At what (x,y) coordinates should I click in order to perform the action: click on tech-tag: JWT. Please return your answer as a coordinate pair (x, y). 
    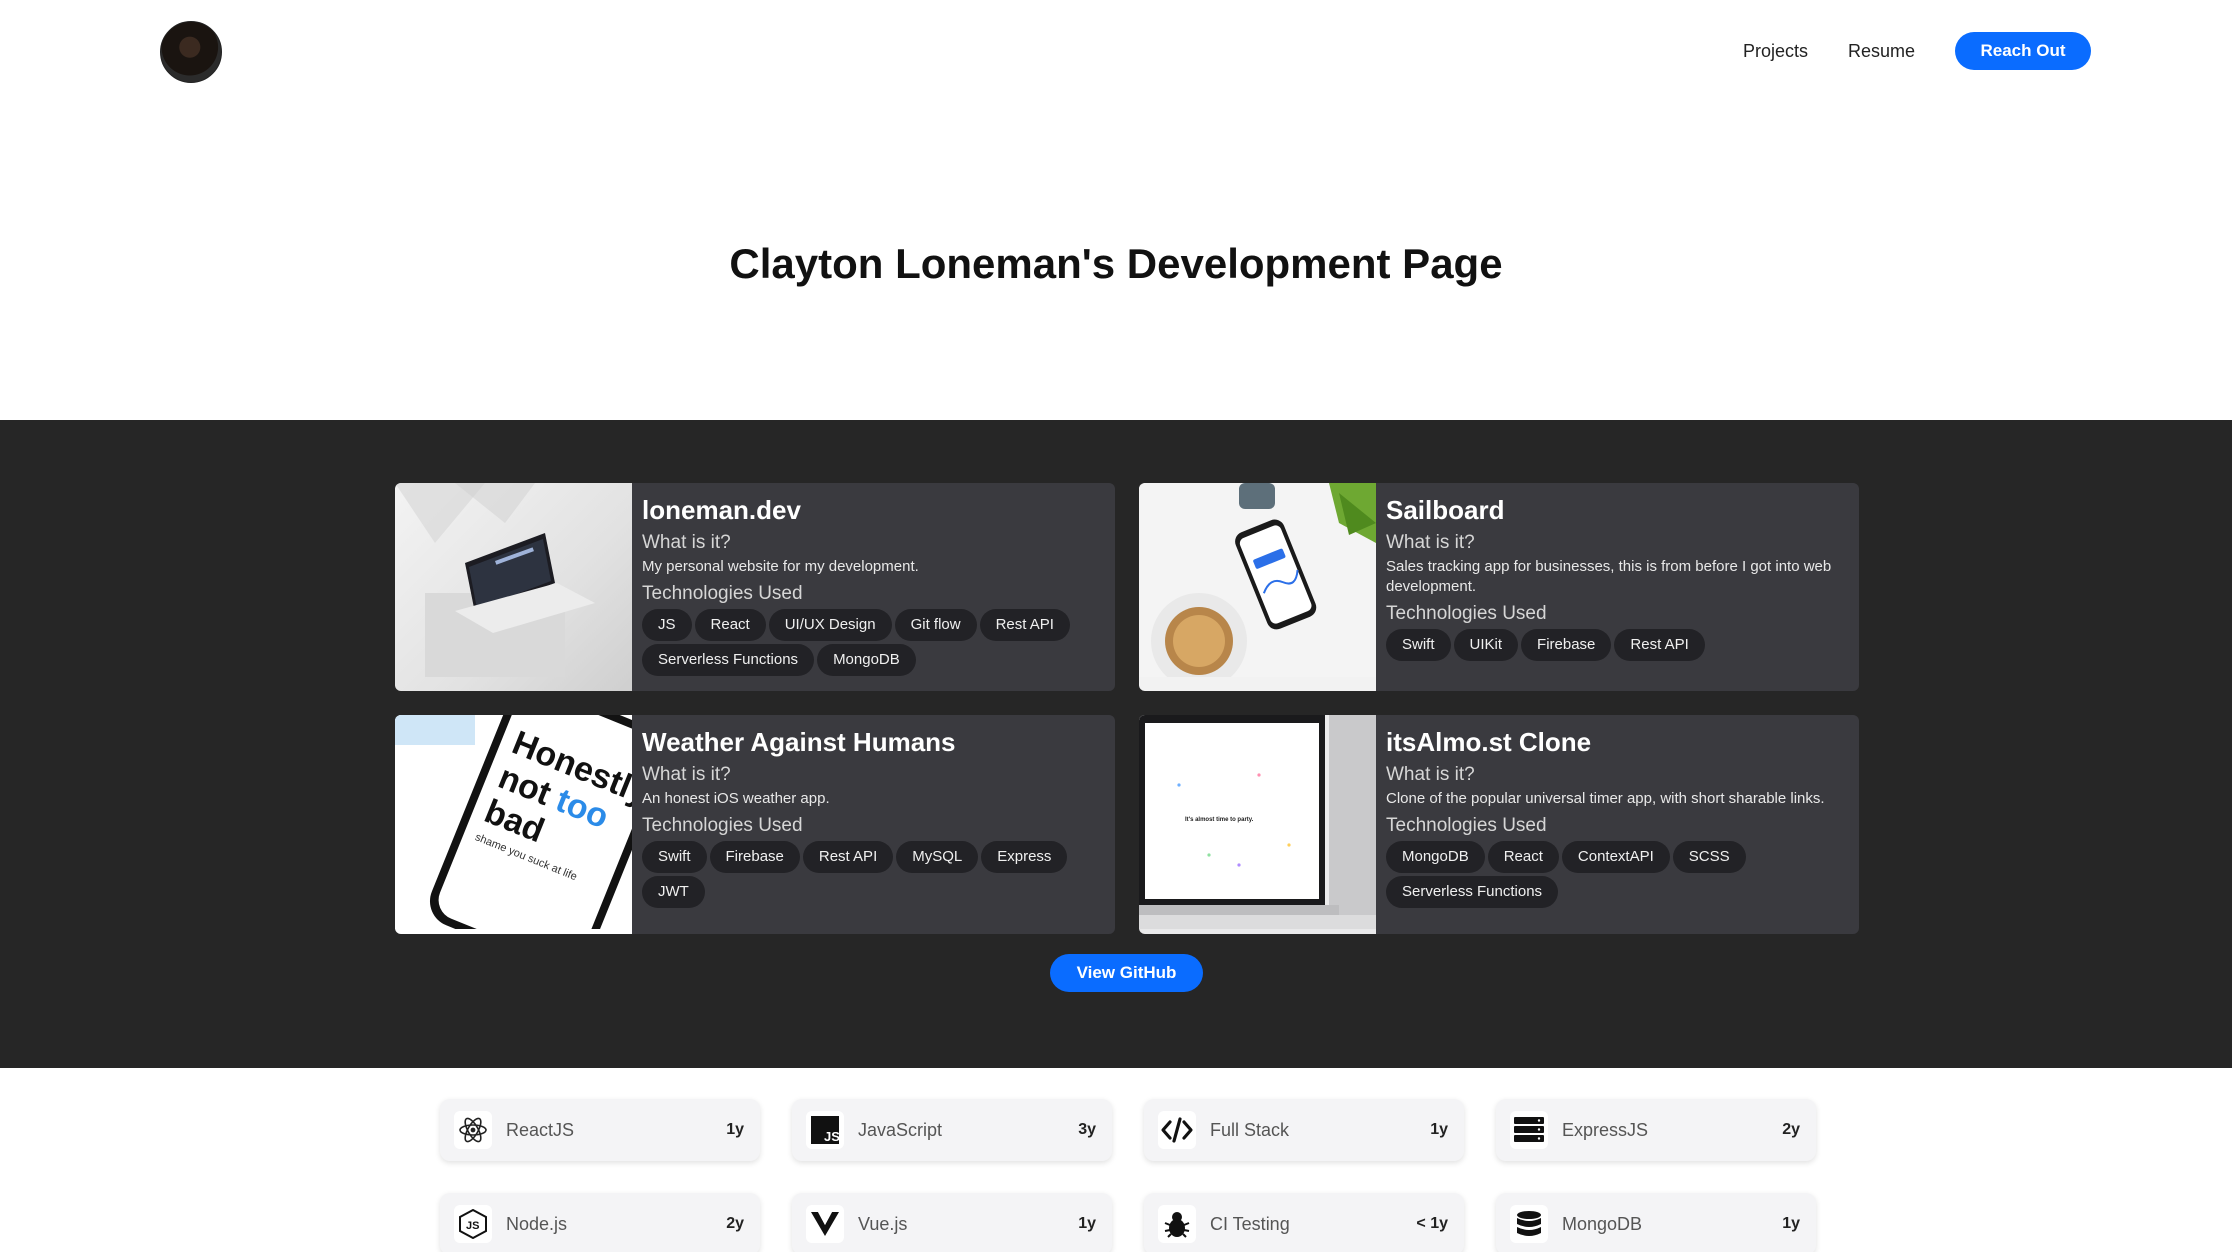
    Looking at the image, I should click on (673, 892).